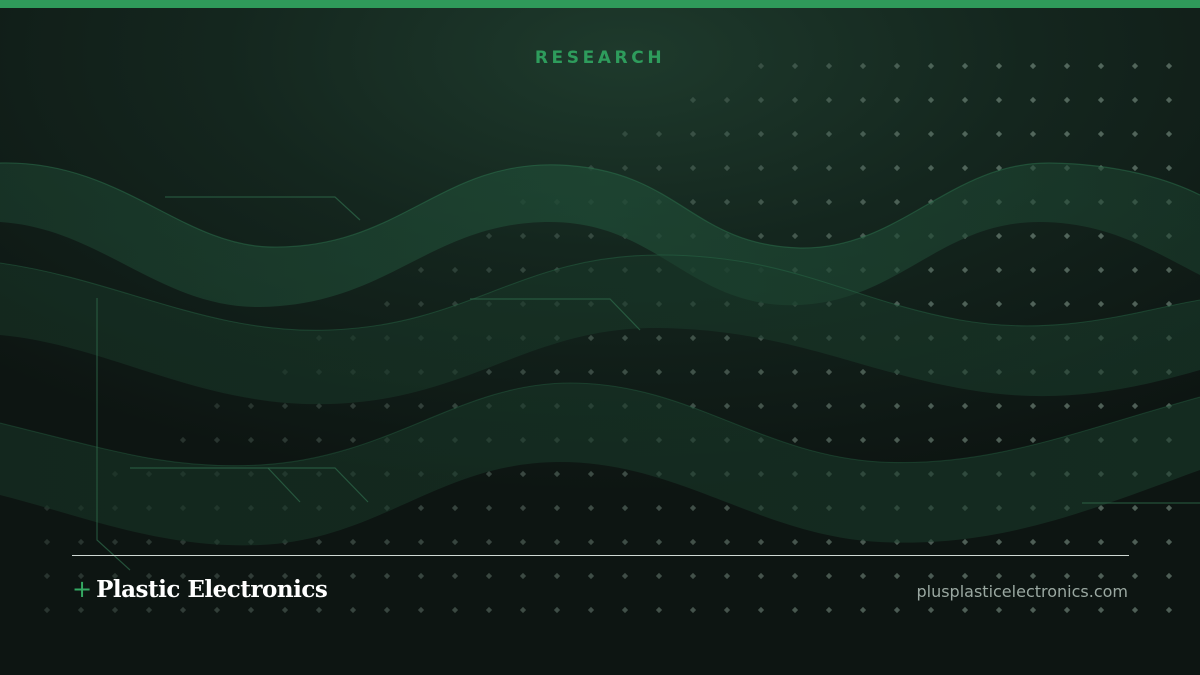  Describe the element at coordinates (600, 58) in the screenshot. I see `category-label: RESEARCH` at that location.